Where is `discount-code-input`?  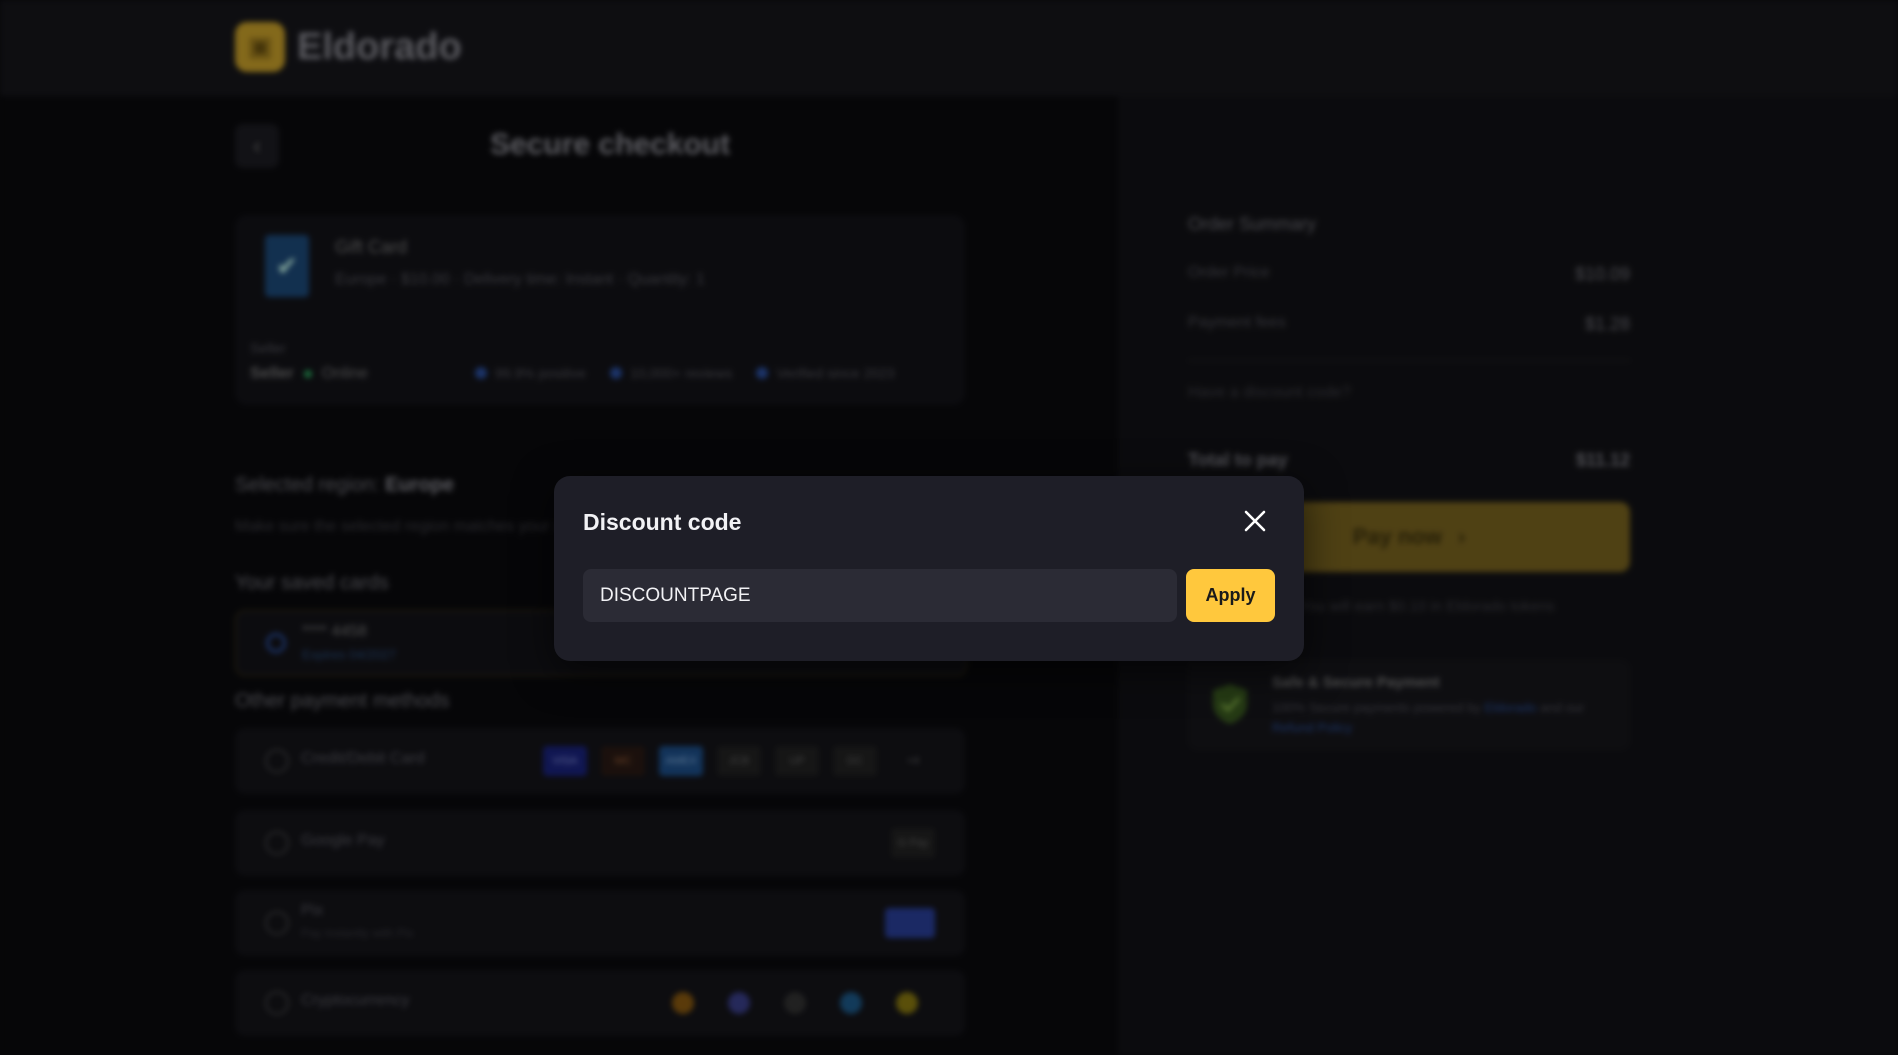
discount-code-input is located at coordinates (880, 595).